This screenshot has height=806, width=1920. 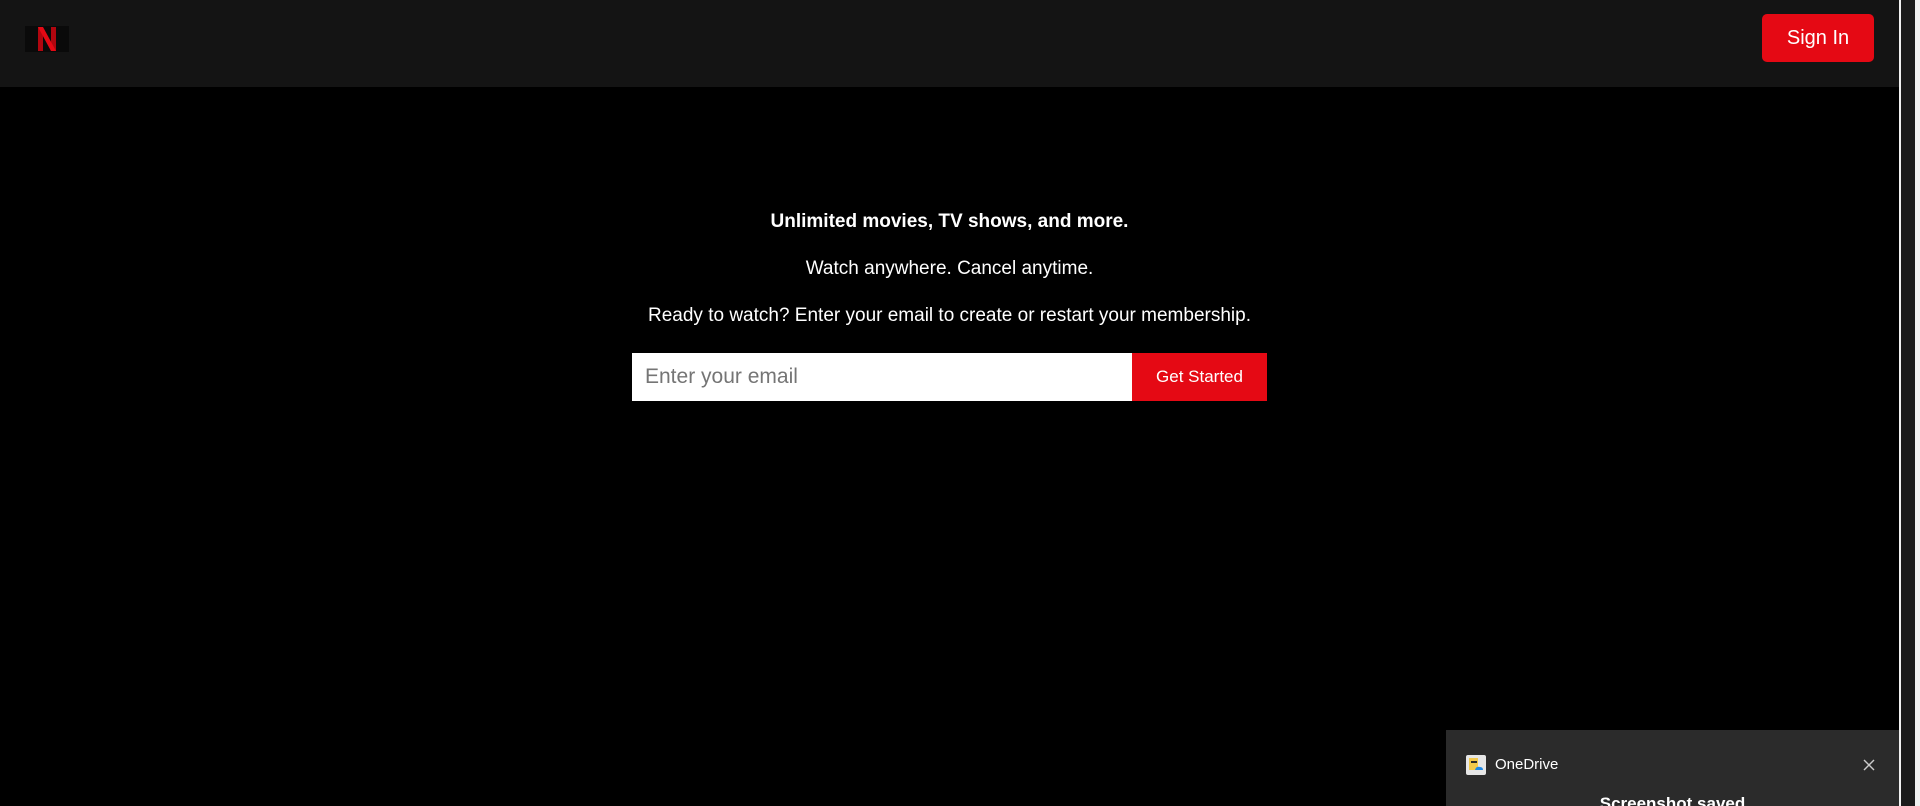 I want to click on hero-headline: Unlimited movies, TV shows, and more., so click(x=949, y=221).